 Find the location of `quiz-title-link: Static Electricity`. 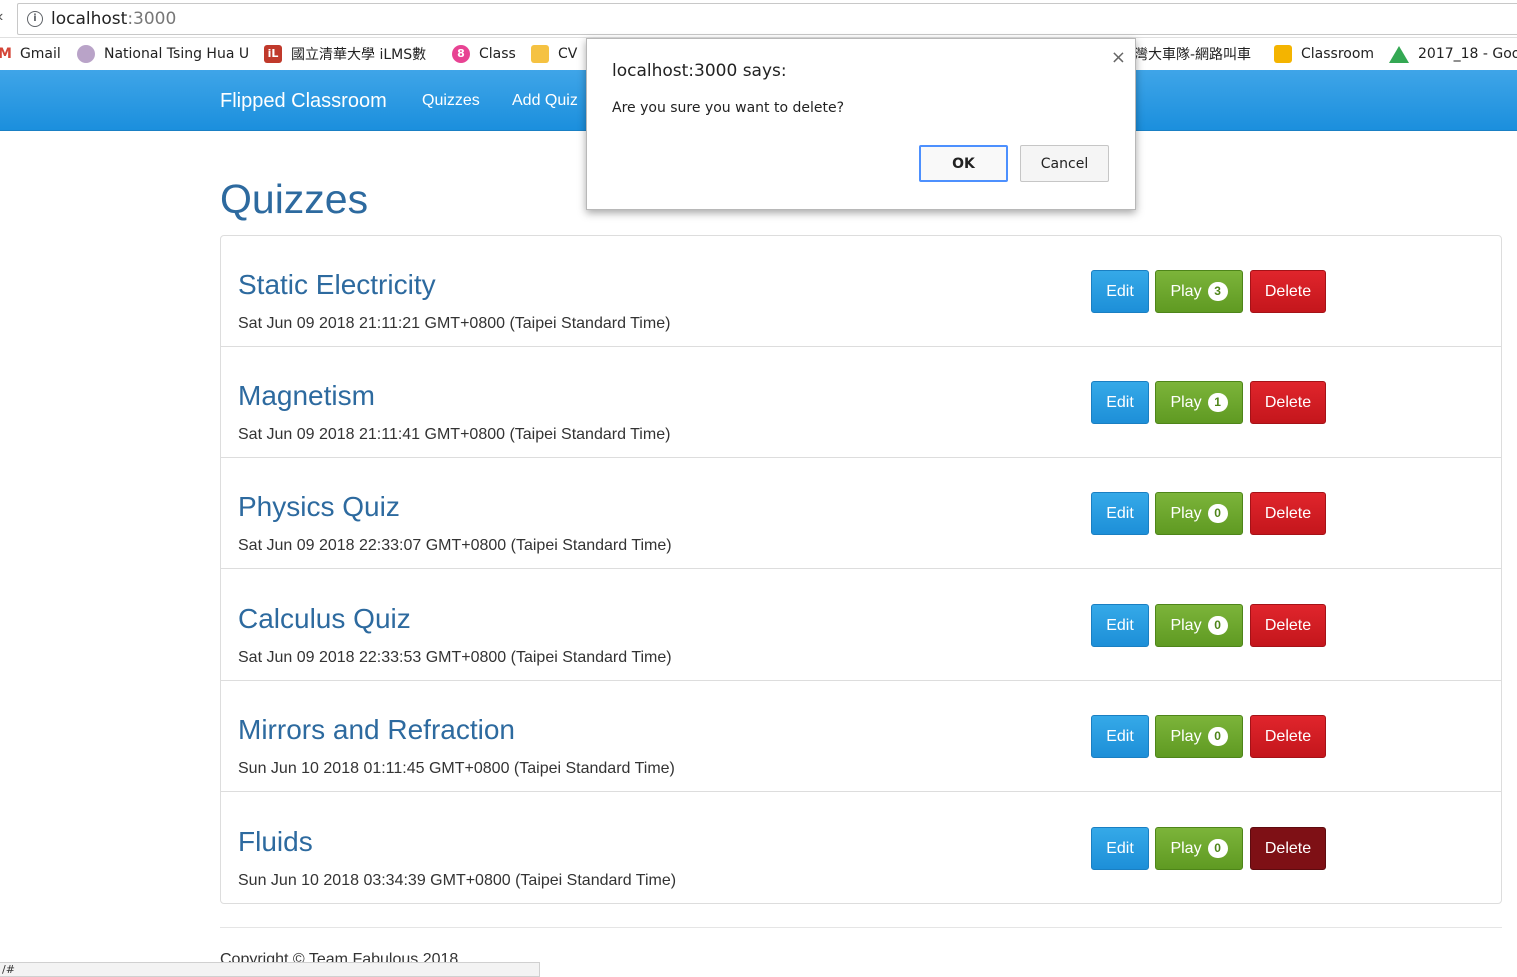

quiz-title-link: Static Electricity is located at coordinates (337, 285).